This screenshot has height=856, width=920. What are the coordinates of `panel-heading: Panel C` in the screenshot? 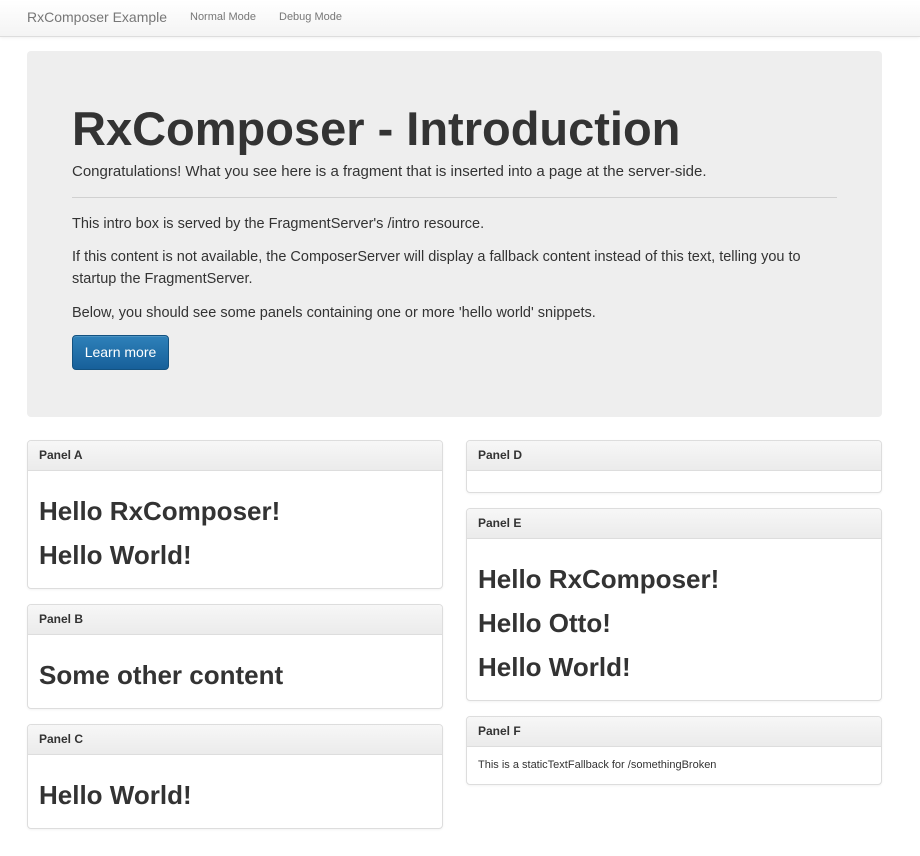 It's located at (235, 740).